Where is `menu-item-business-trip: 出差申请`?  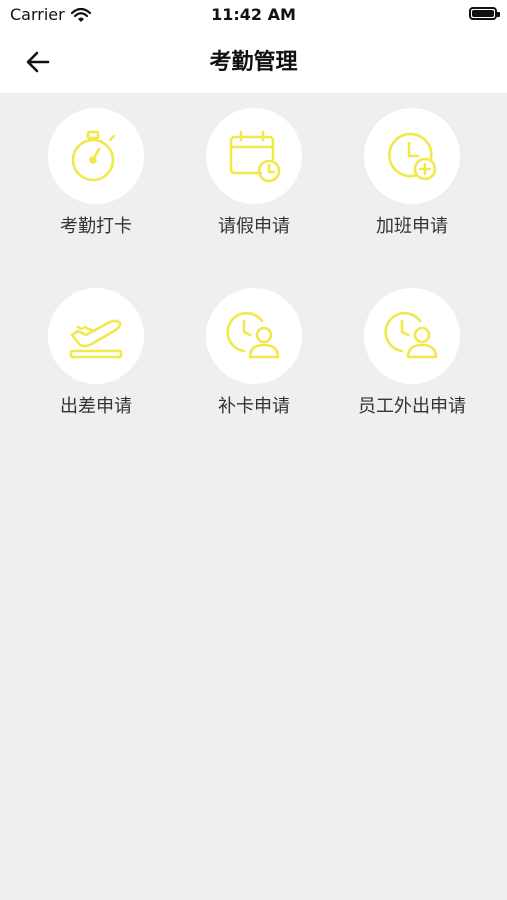 menu-item-business-trip: 出差申请 is located at coordinates (96, 353).